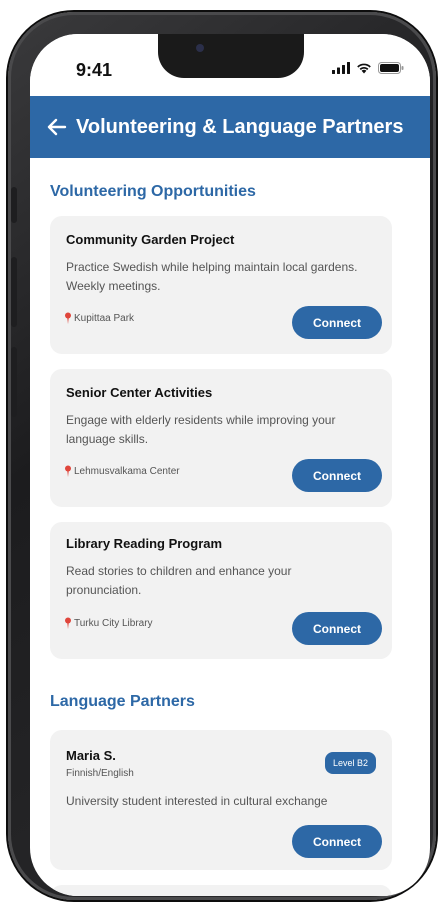  I want to click on opportunity-title: Community Garden Project, so click(150, 239).